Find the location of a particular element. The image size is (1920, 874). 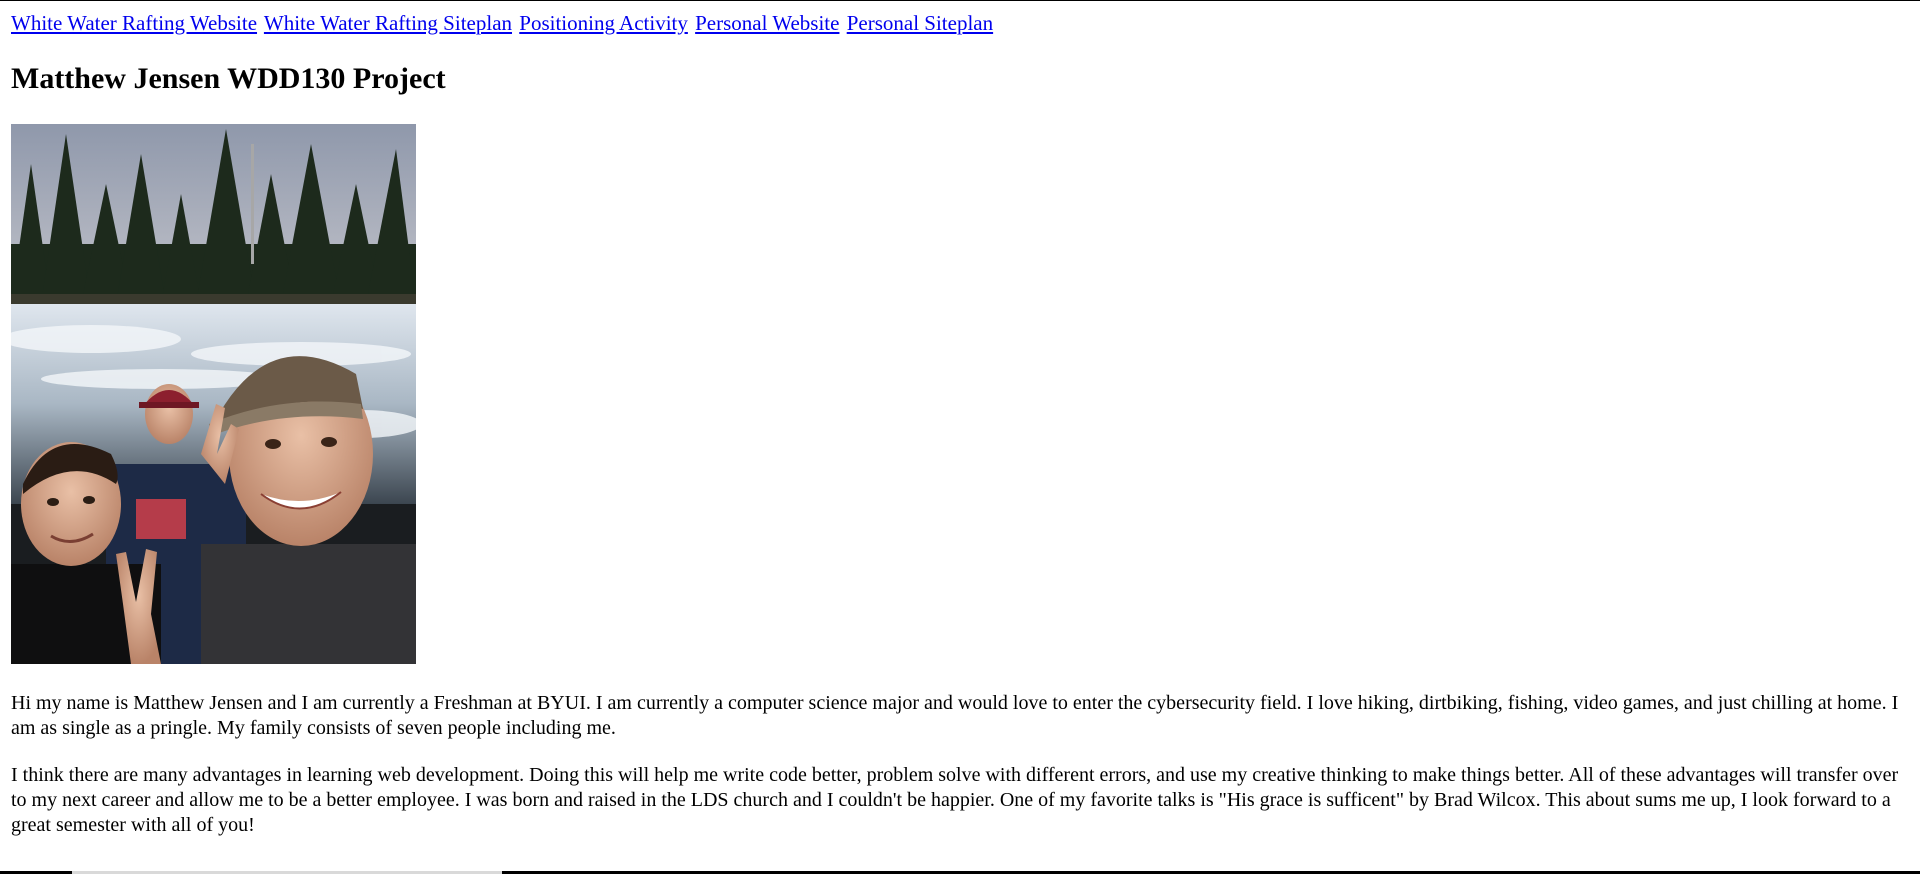

nav-link-personal-siteplan: Personal Siteplan is located at coordinates (920, 23).